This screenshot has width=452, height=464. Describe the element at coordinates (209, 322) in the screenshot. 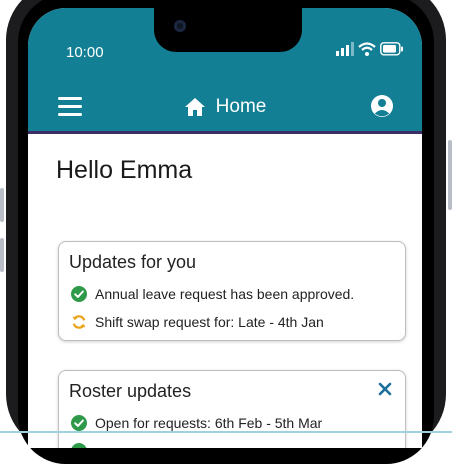

I see `update-text: Shift swap request for: Late - 4th Jan` at that location.